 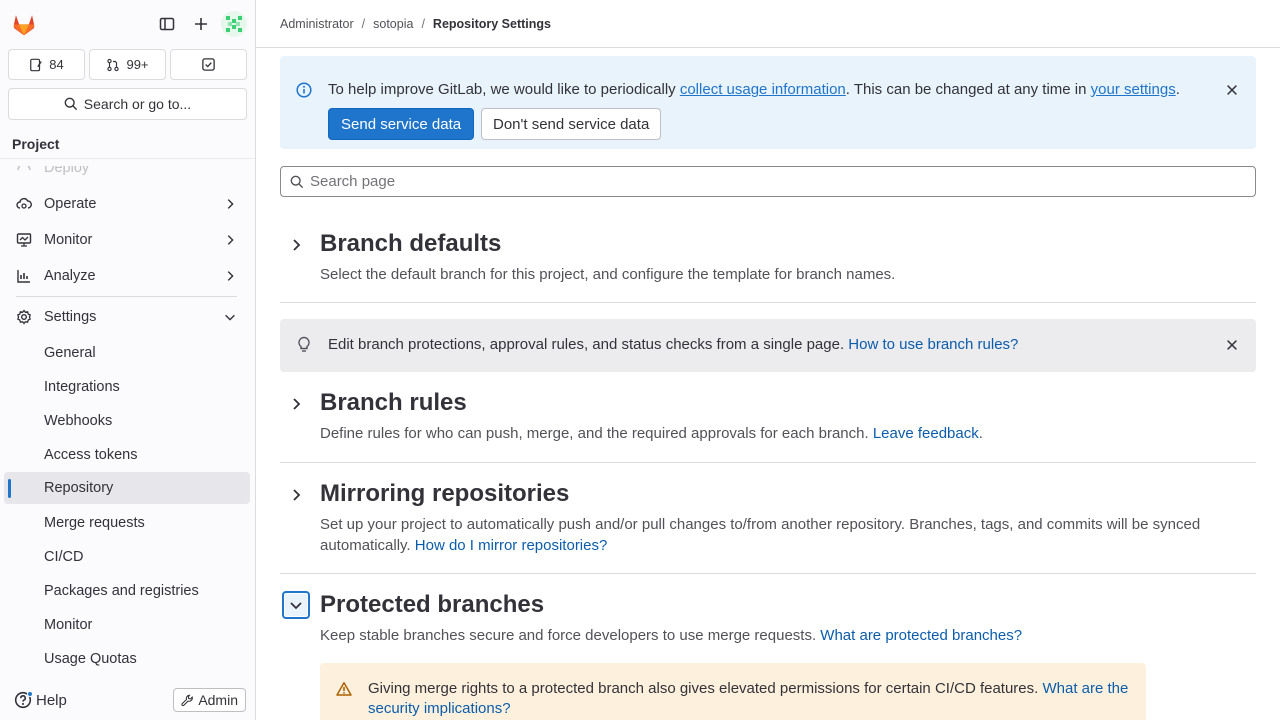 What do you see at coordinates (30, 694) in the screenshot?
I see `notification-dot` at bounding box center [30, 694].